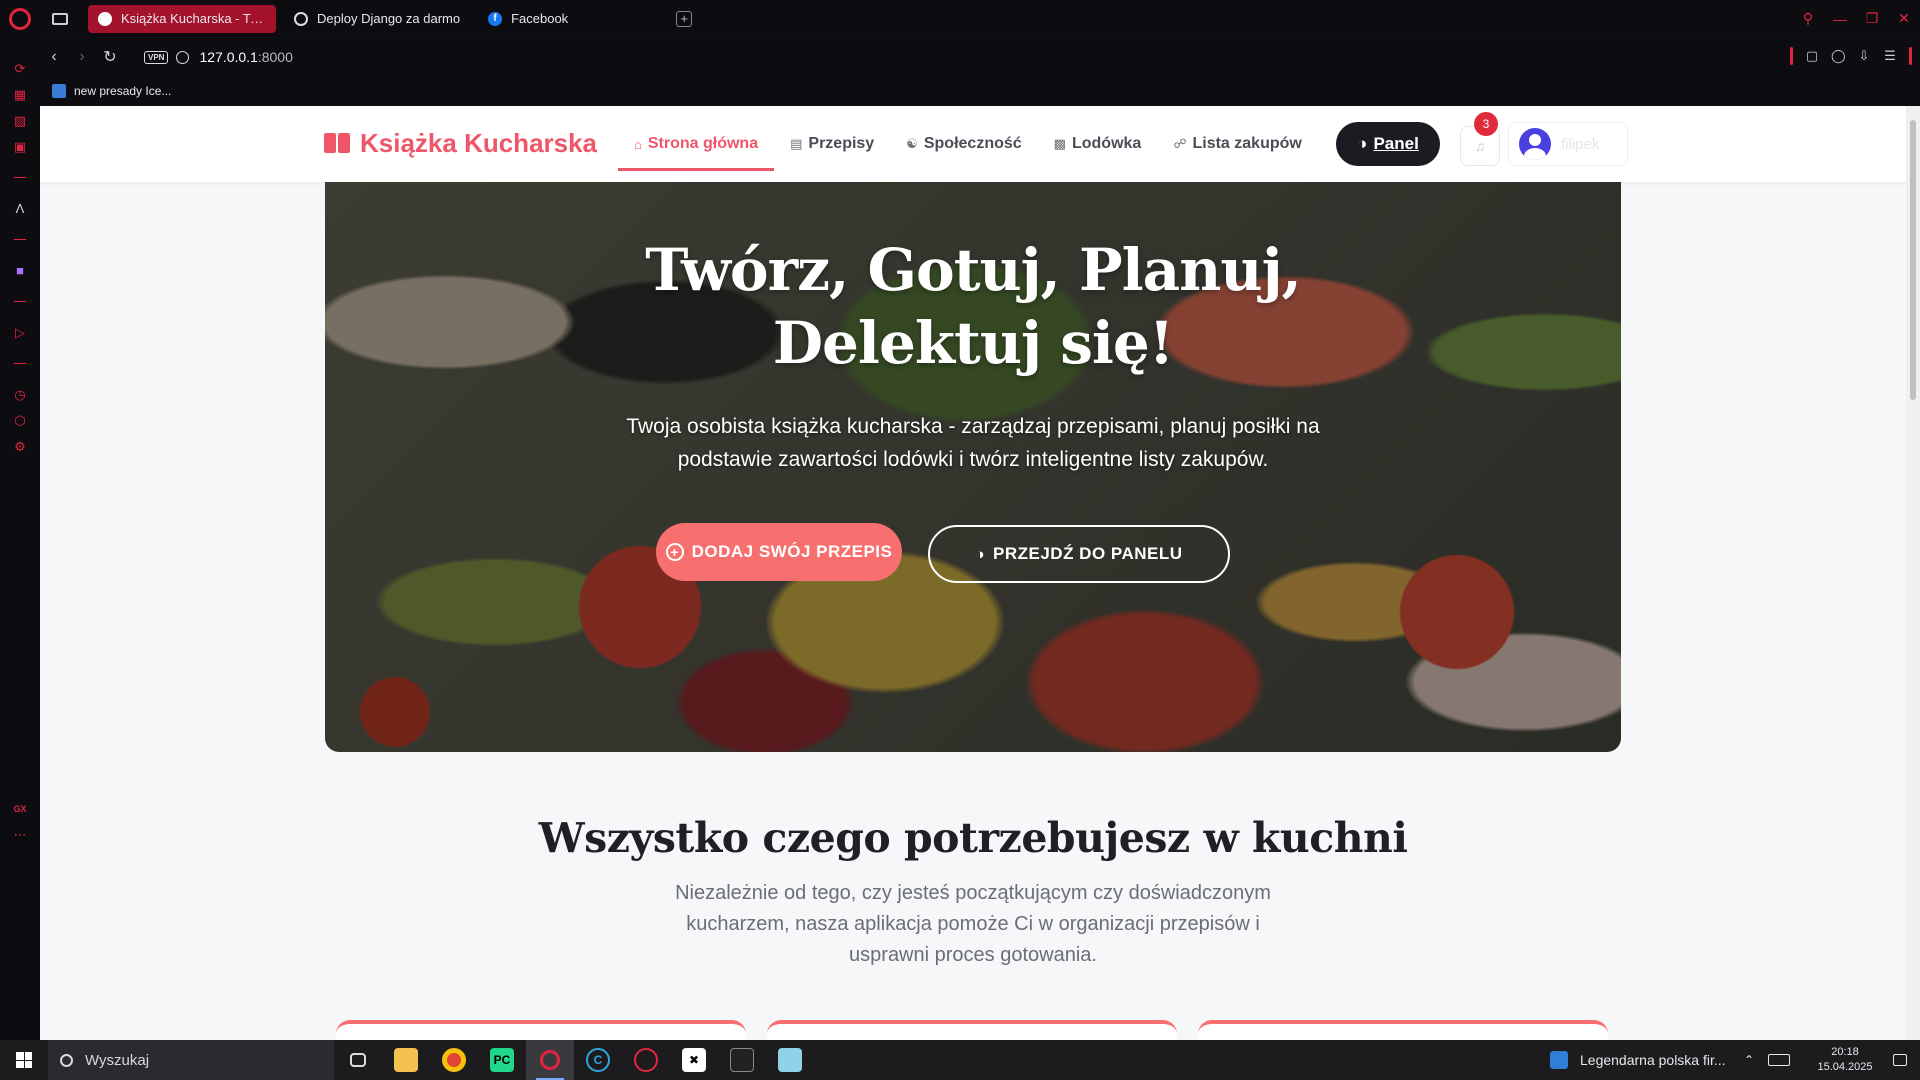 The width and height of the screenshot is (1920, 1080). What do you see at coordinates (972, 143) in the screenshot?
I see `nav-label: Społeczność` at bounding box center [972, 143].